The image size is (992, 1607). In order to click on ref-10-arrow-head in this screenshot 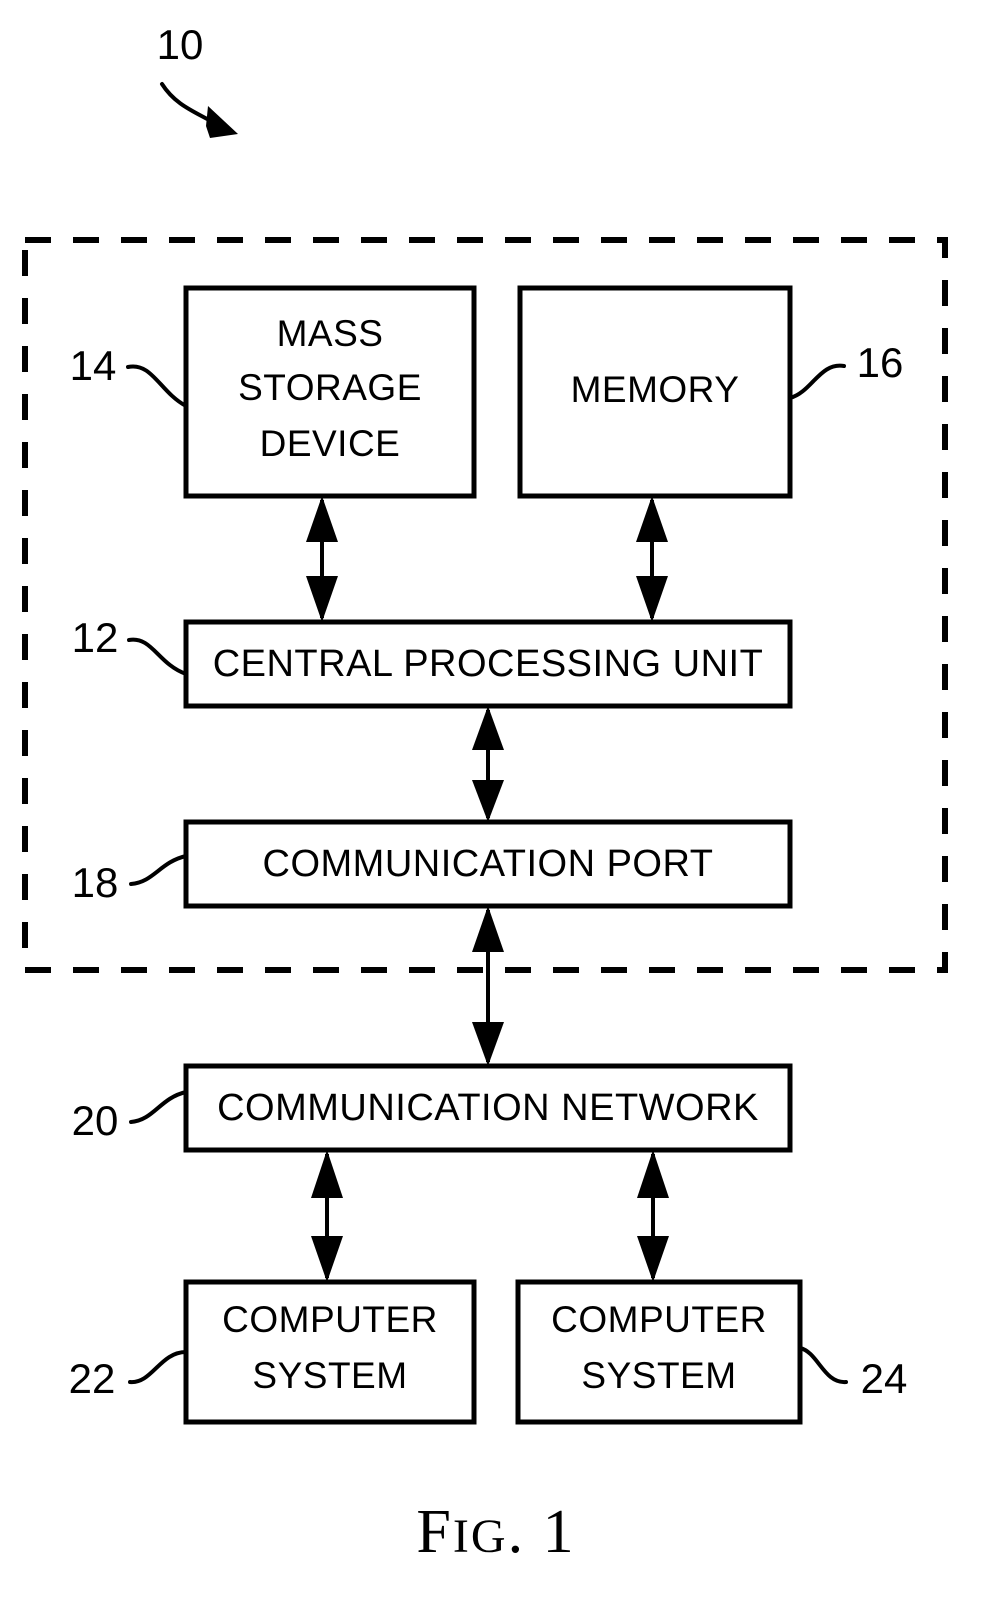, I will do `click(222, 122)`.